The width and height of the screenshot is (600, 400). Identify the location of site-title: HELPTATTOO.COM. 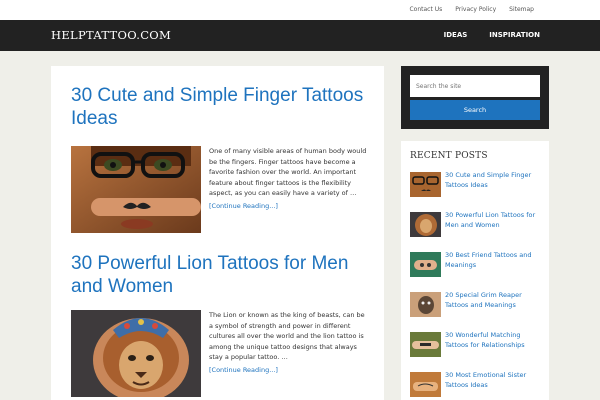
(111, 35).